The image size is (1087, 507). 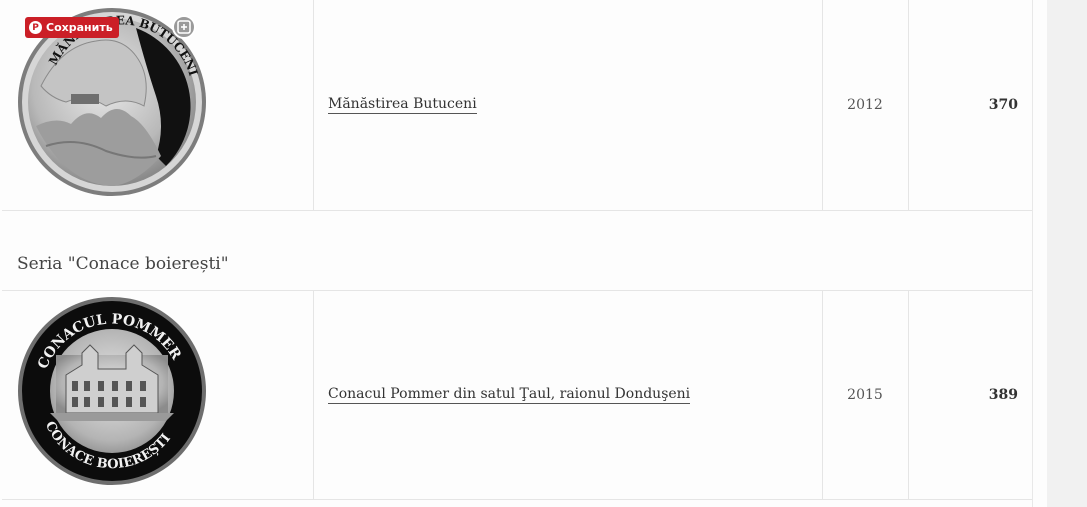 I want to click on coin-name-link: Mănăstirea Butuceni, so click(x=402, y=105).